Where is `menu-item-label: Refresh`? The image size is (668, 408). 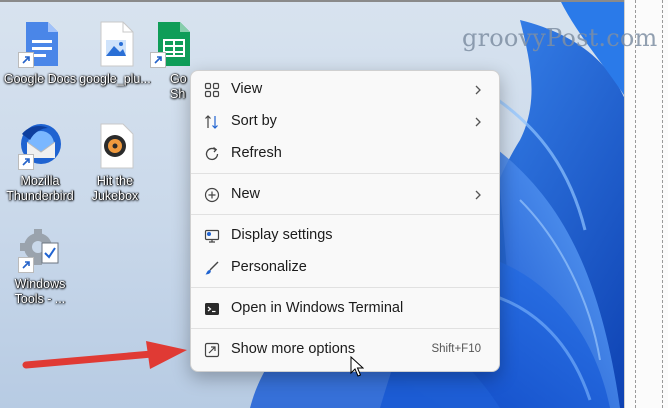
menu-item-label: Refresh is located at coordinates (256, 153).